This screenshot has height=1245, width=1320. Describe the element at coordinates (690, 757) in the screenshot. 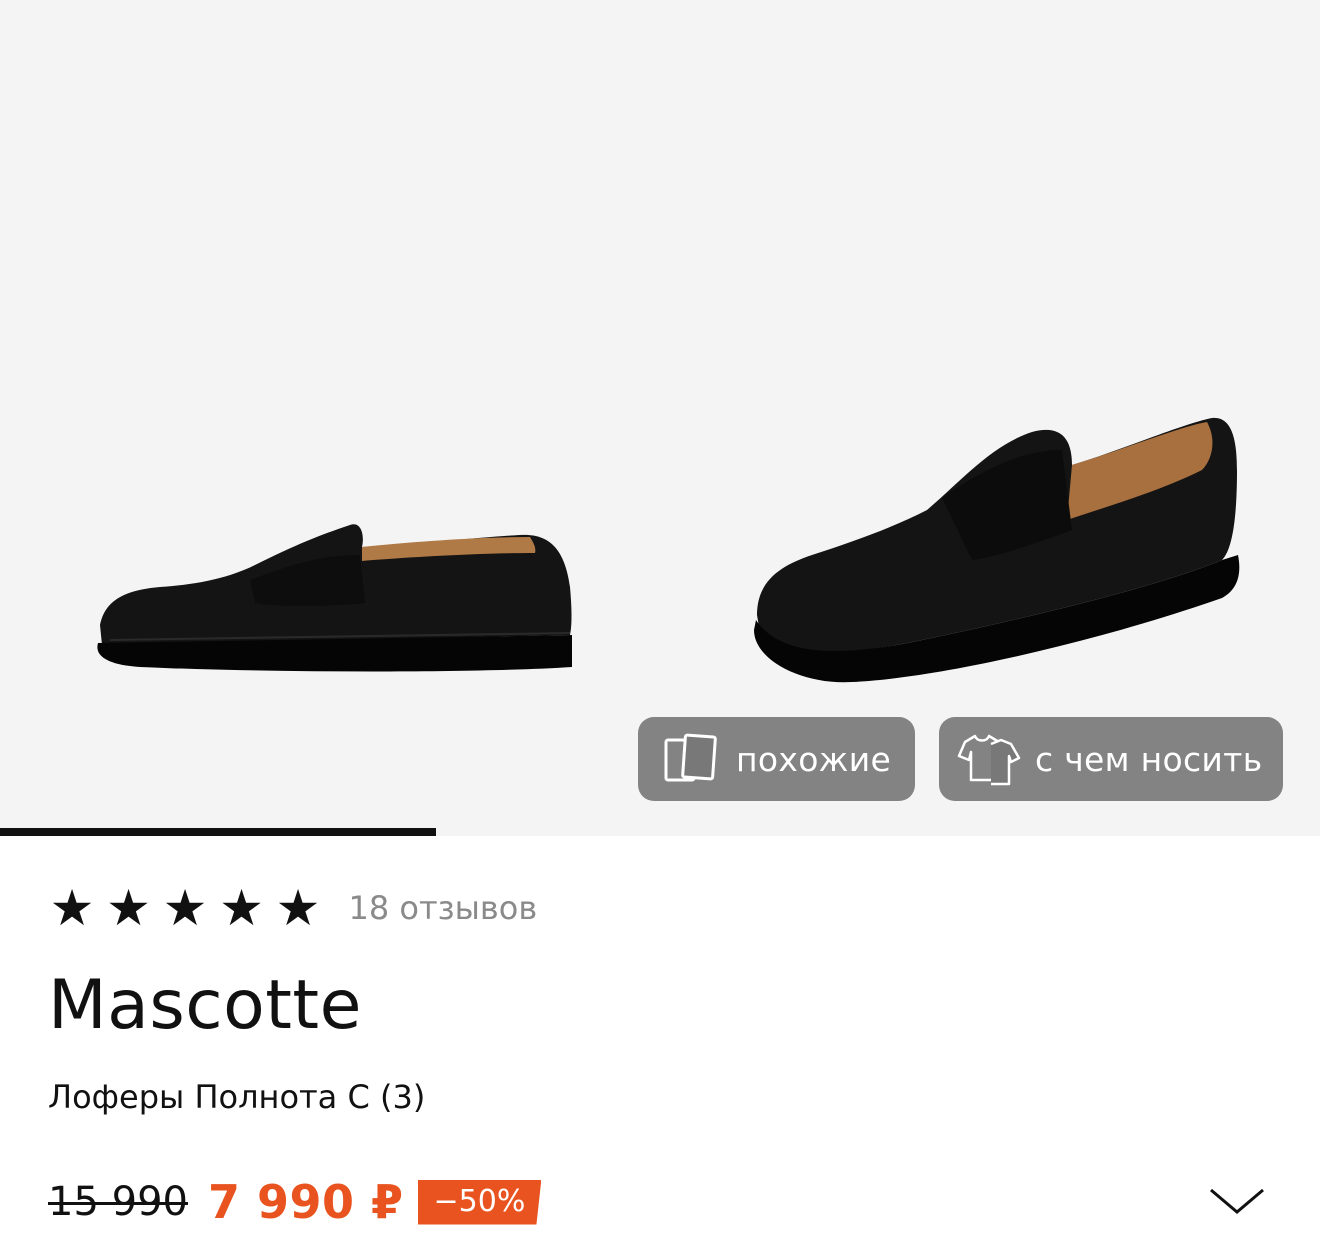

I see `cards-icon` at that location.